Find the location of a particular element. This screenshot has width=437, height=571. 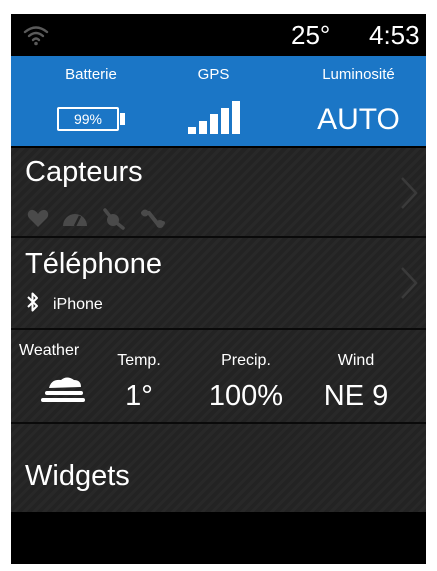

sensors-row: Capteurs is located at coordinates (218, 192).